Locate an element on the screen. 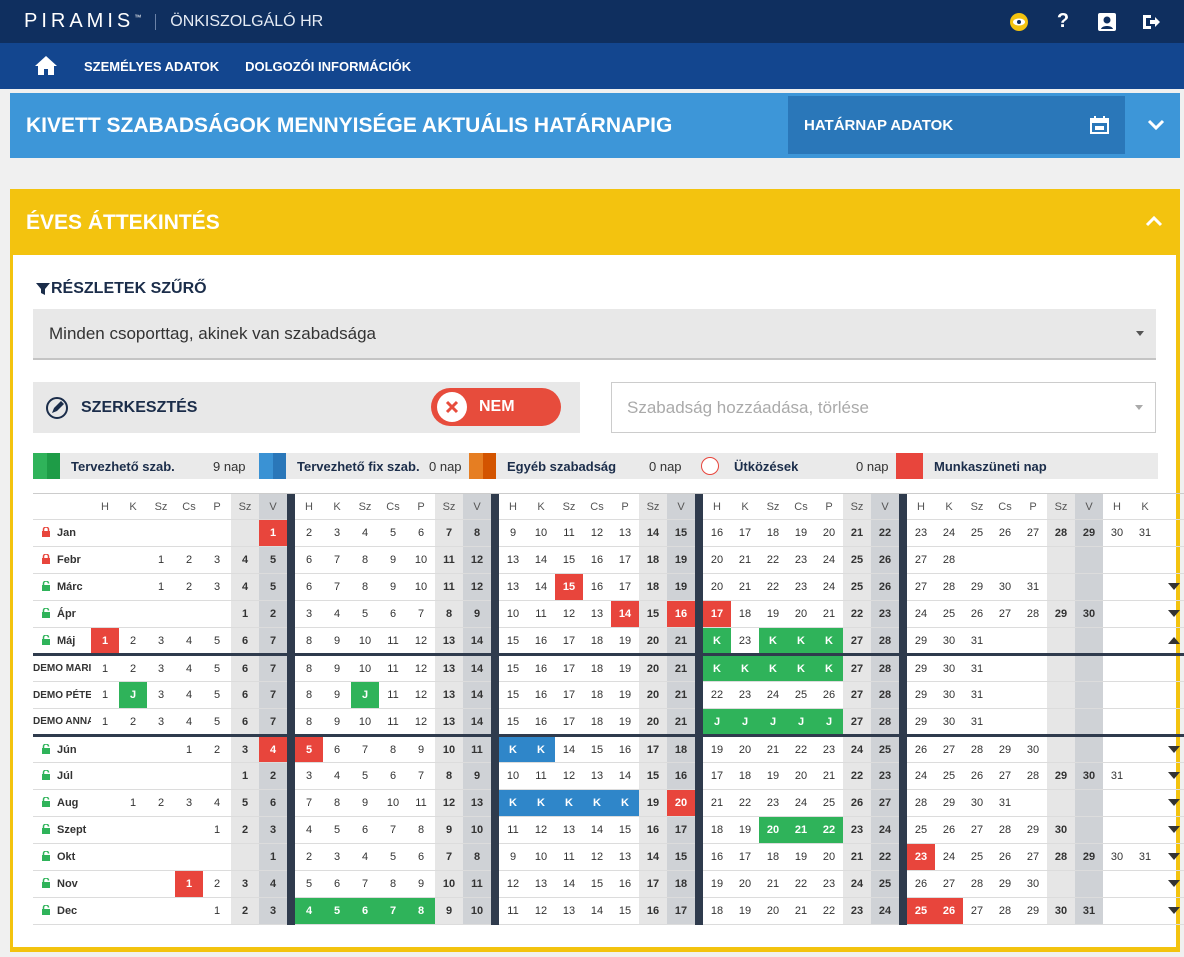 The height and width of the screenshot is (957, 1184). day-cell: 29 is located at coordinates (1005, 748).